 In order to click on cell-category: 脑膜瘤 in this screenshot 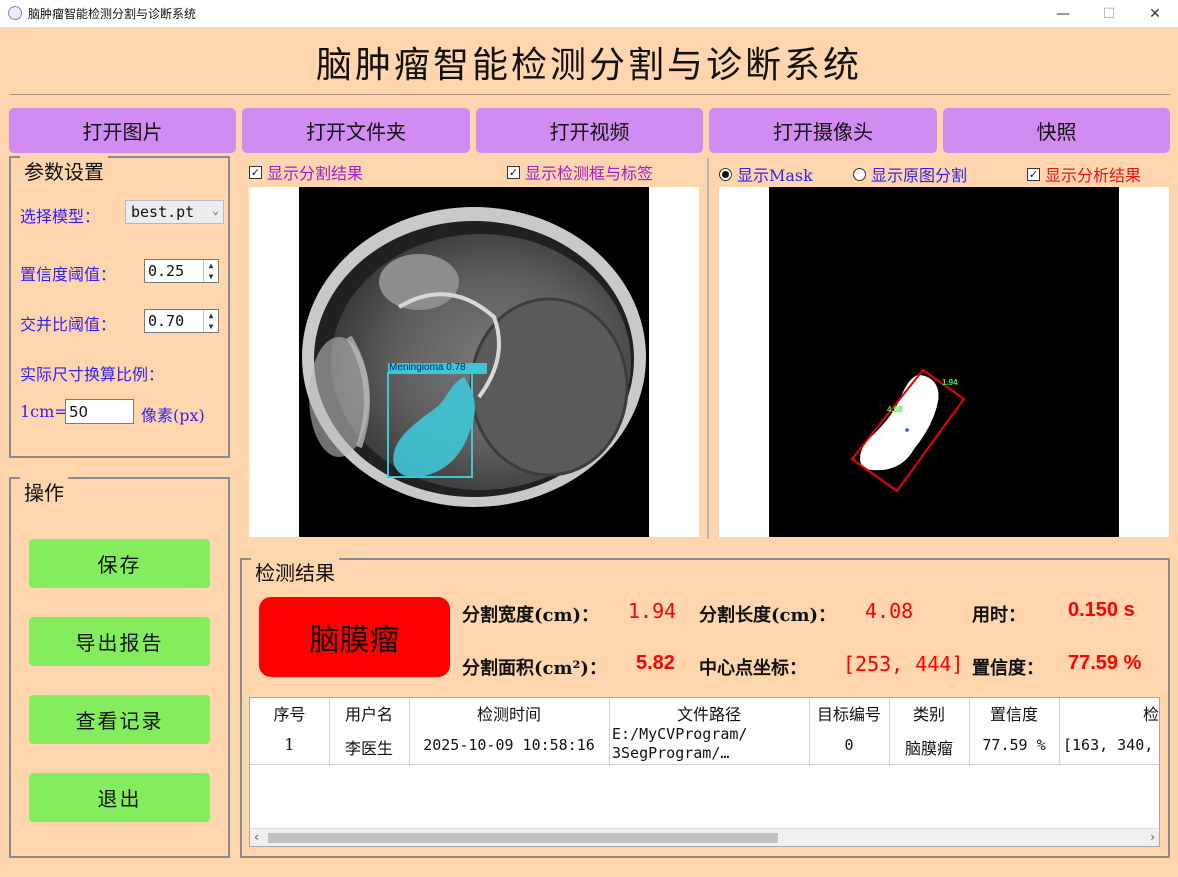, I will do `click(928, 748)`.